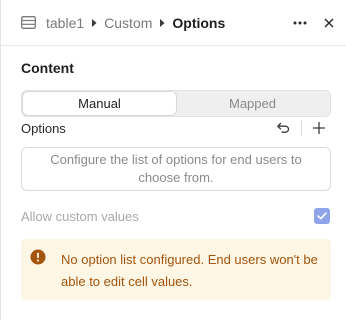 The width and height of the screenshot is (346, 320). I want to click on close-icon, so click(329, 23).